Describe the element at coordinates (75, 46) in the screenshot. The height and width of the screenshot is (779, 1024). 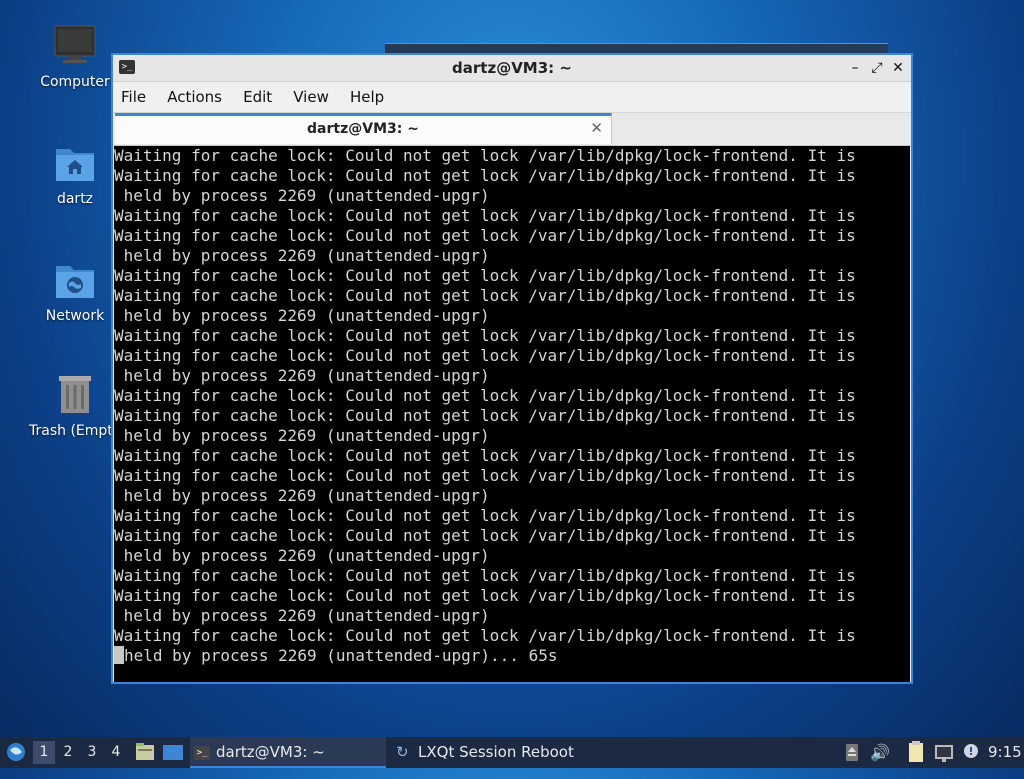
I see `monitor-icon` at that location.